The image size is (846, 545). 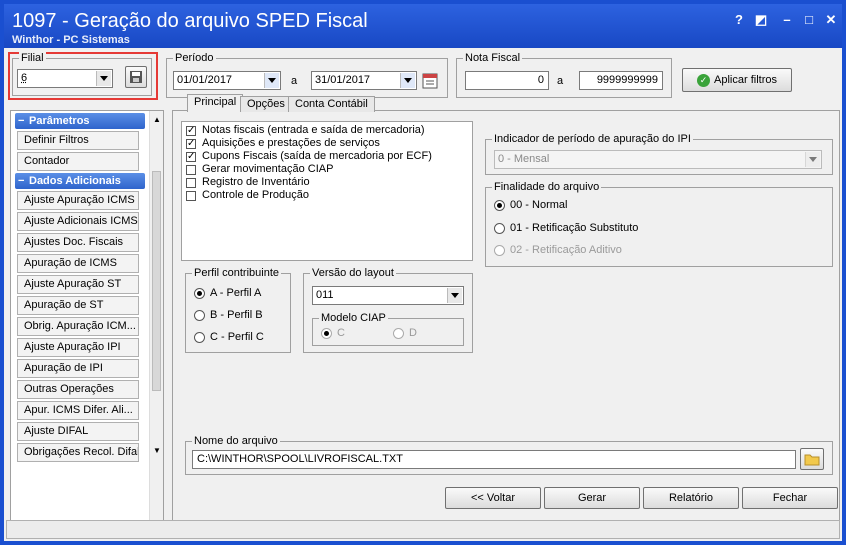 What do you see at coordinates (388, 295) in the screenshot?
I see `layout-select: 011` at bounding box center [388, 295].